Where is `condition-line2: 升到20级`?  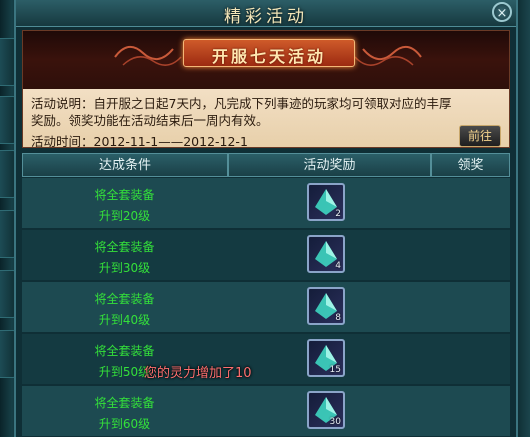
condition-line2: 升到20级 is located at coordinates (124, 216).